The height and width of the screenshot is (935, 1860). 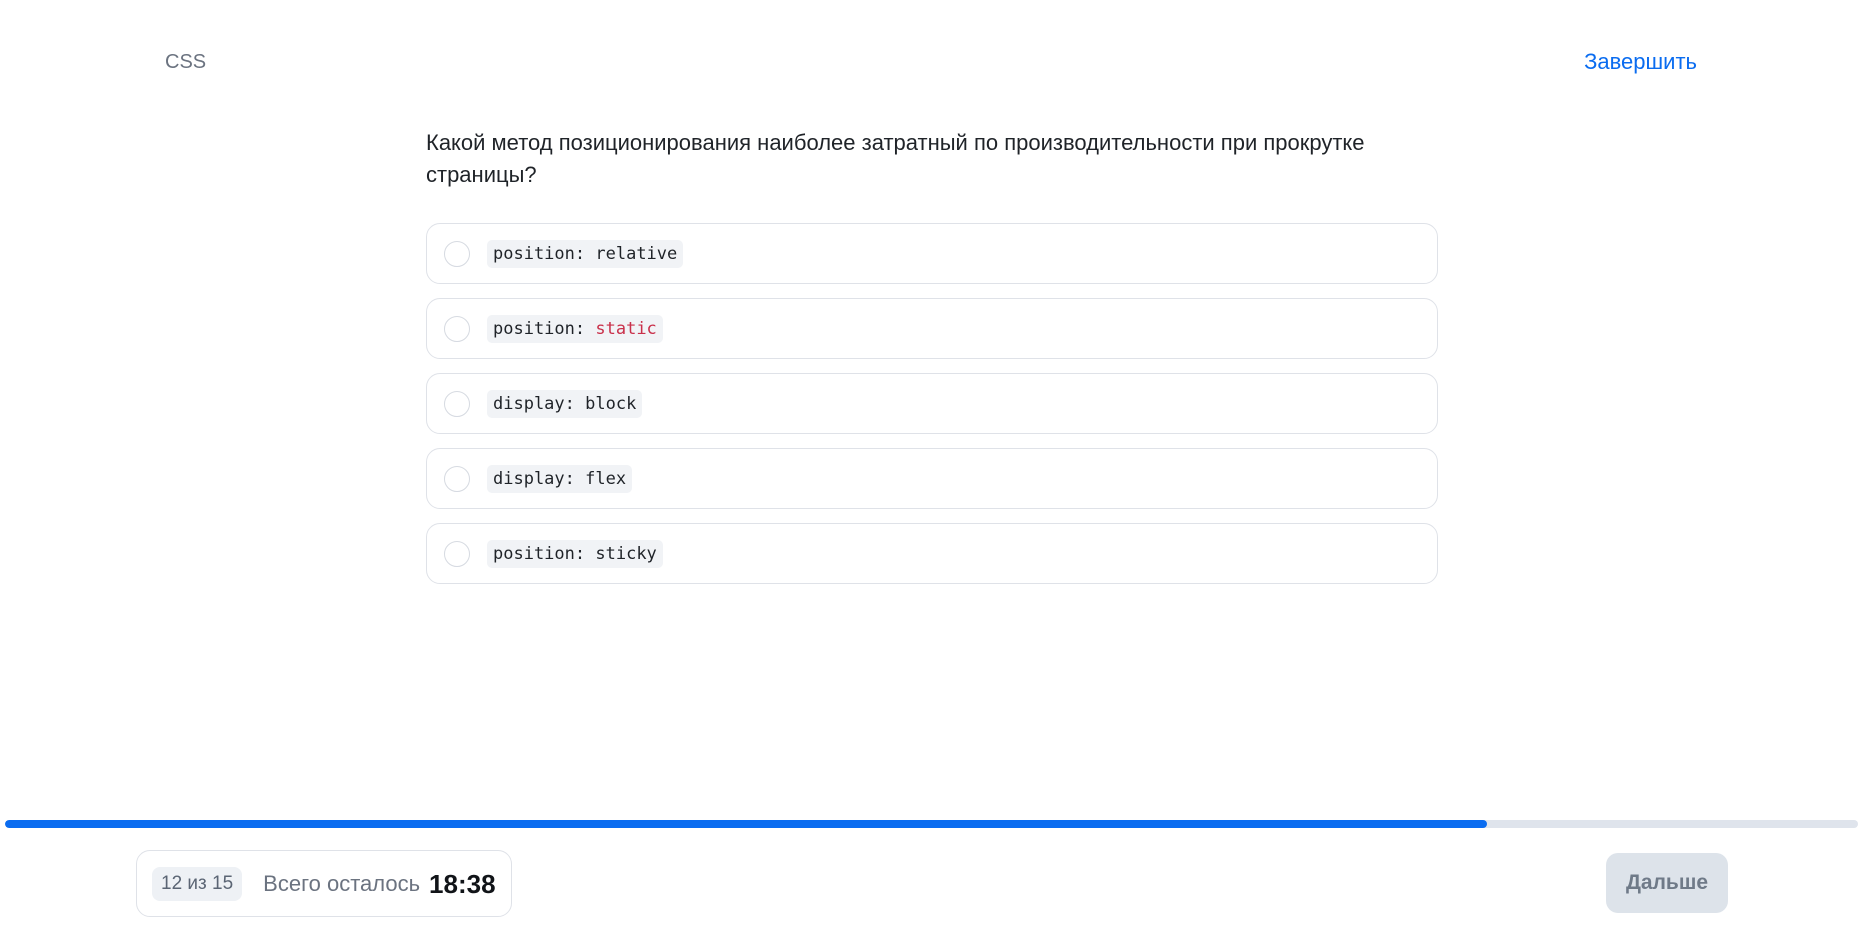 I want to click on progress-bar-fill, so click(x=746, y=824).